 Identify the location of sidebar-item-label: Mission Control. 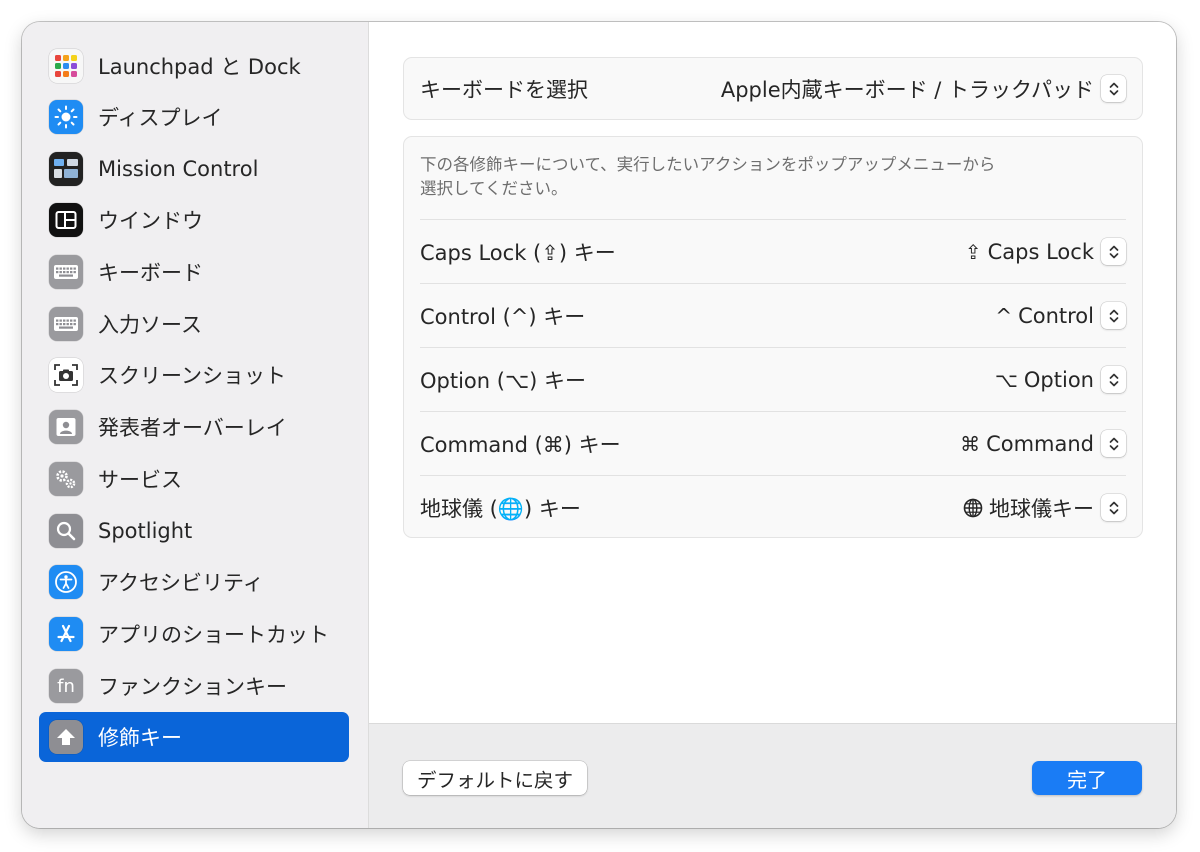
(178, 169).